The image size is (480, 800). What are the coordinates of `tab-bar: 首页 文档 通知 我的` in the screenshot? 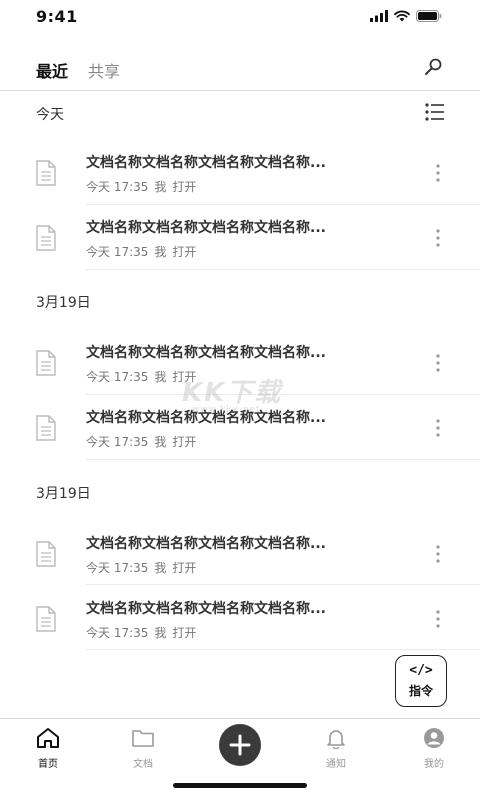 It's located at (240, 759).